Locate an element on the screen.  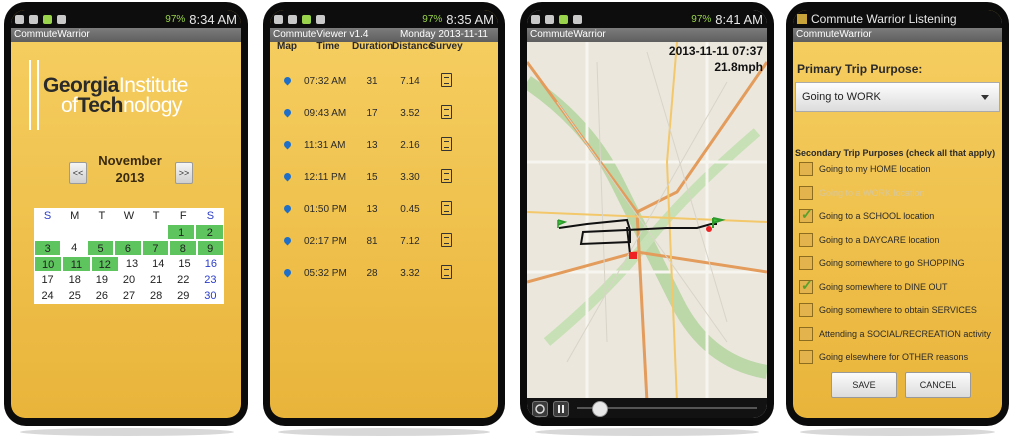
calendar-day: 6 is located at coordinates (128, 248).